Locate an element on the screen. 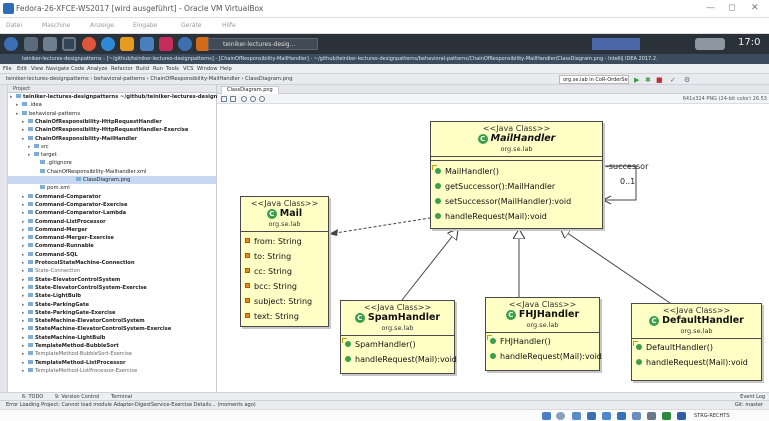 This screenshot has width=769, height=421. mail-dependency is located at coordinates (379, 226).